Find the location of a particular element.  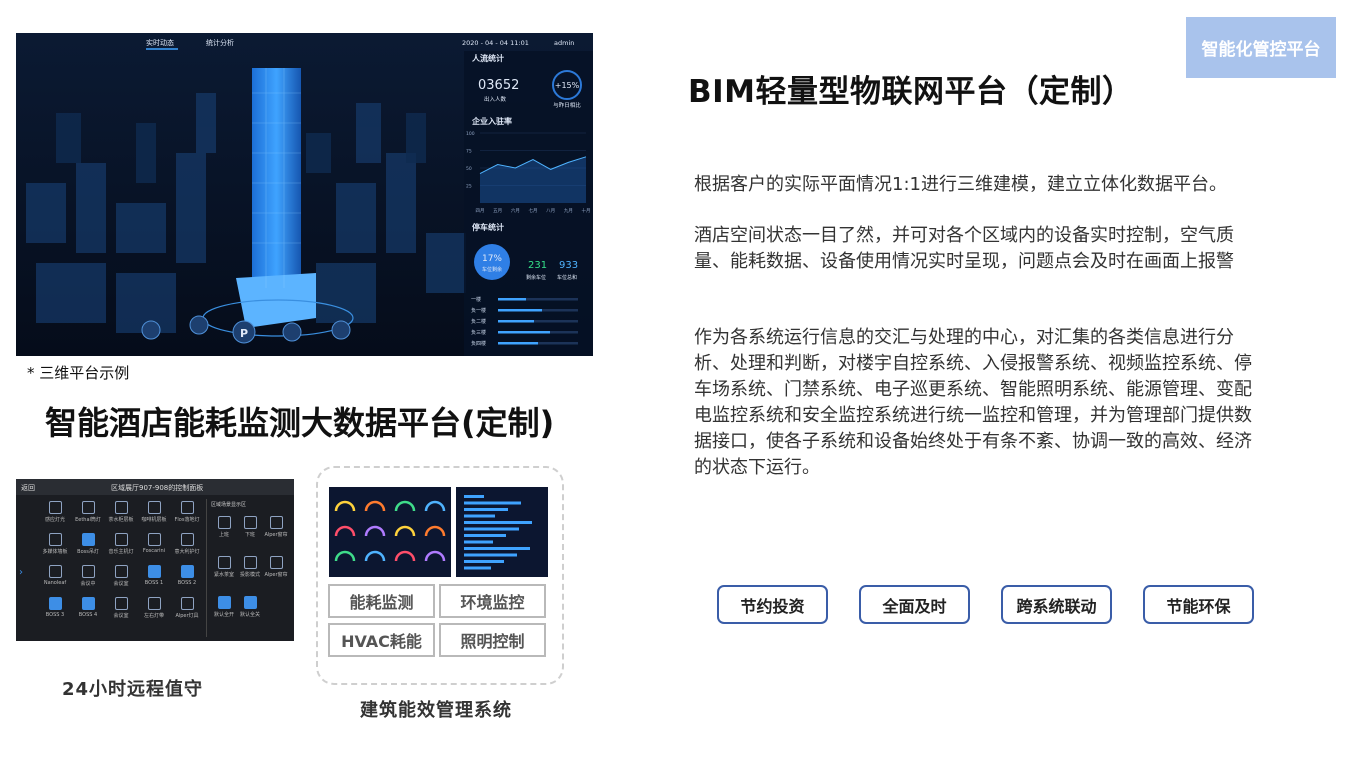

occupancy-x-tick: 十月 is located at coordinates (586, 210).